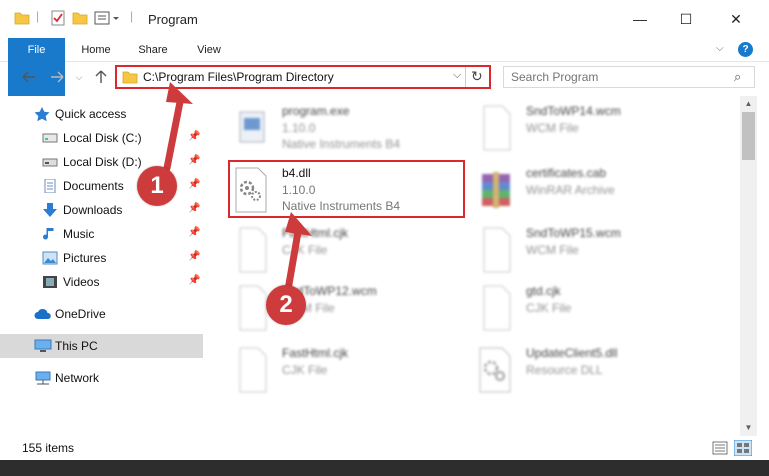 The width and height of the screenshot is (769, 476). Describe the element at coordinates (42, 378) in the screenshot. I see `network-icon` at that location.